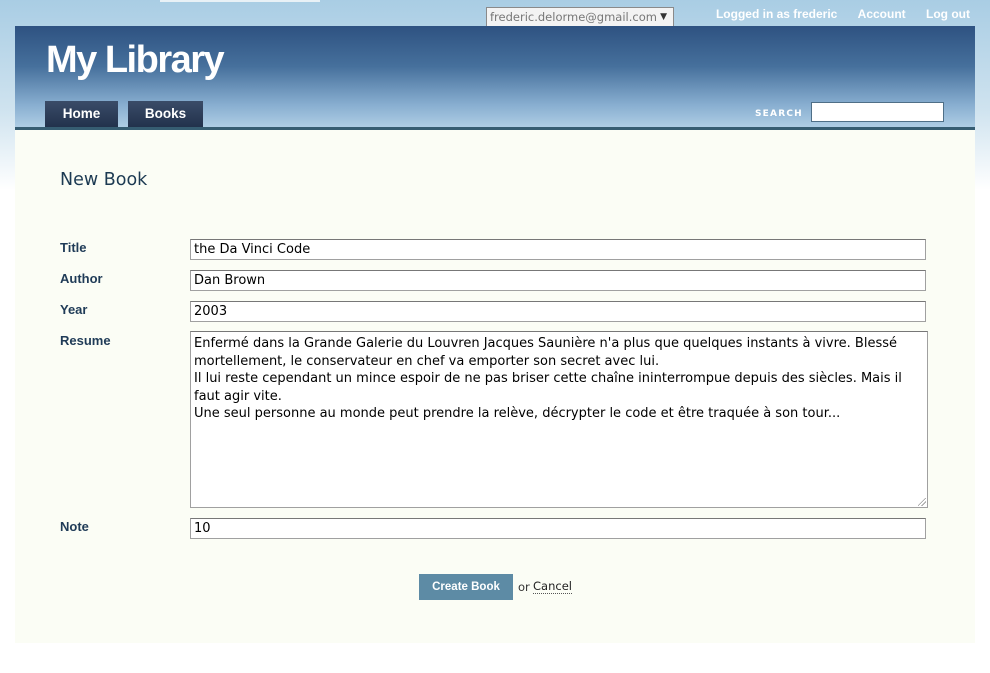  Describe the element at coordinates (779, 114) in the screenshot. I see `search-label: SEARCH` at that location.